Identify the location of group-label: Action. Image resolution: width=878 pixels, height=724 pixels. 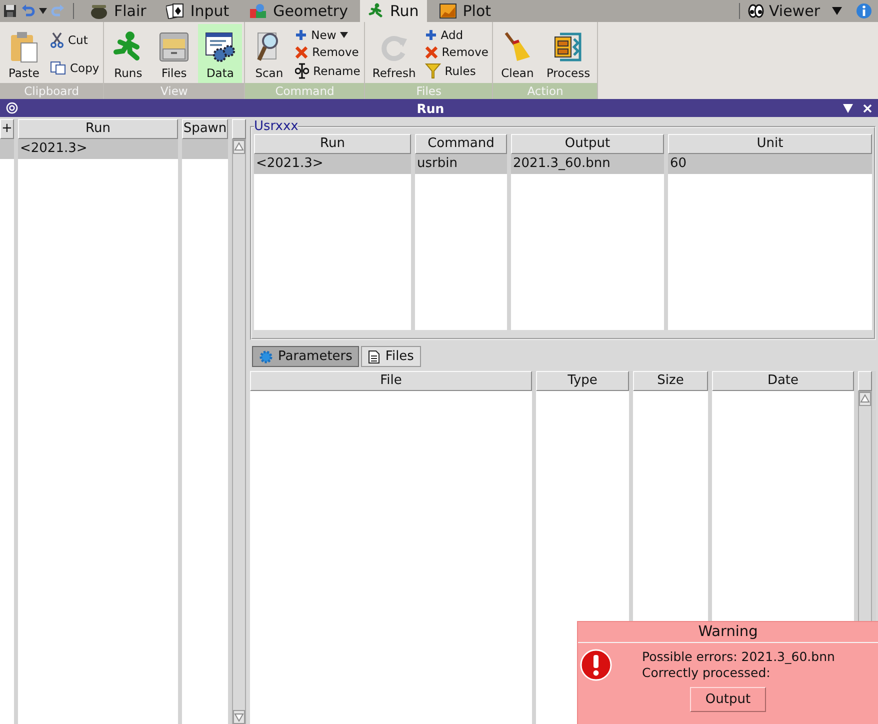
(545, 91).